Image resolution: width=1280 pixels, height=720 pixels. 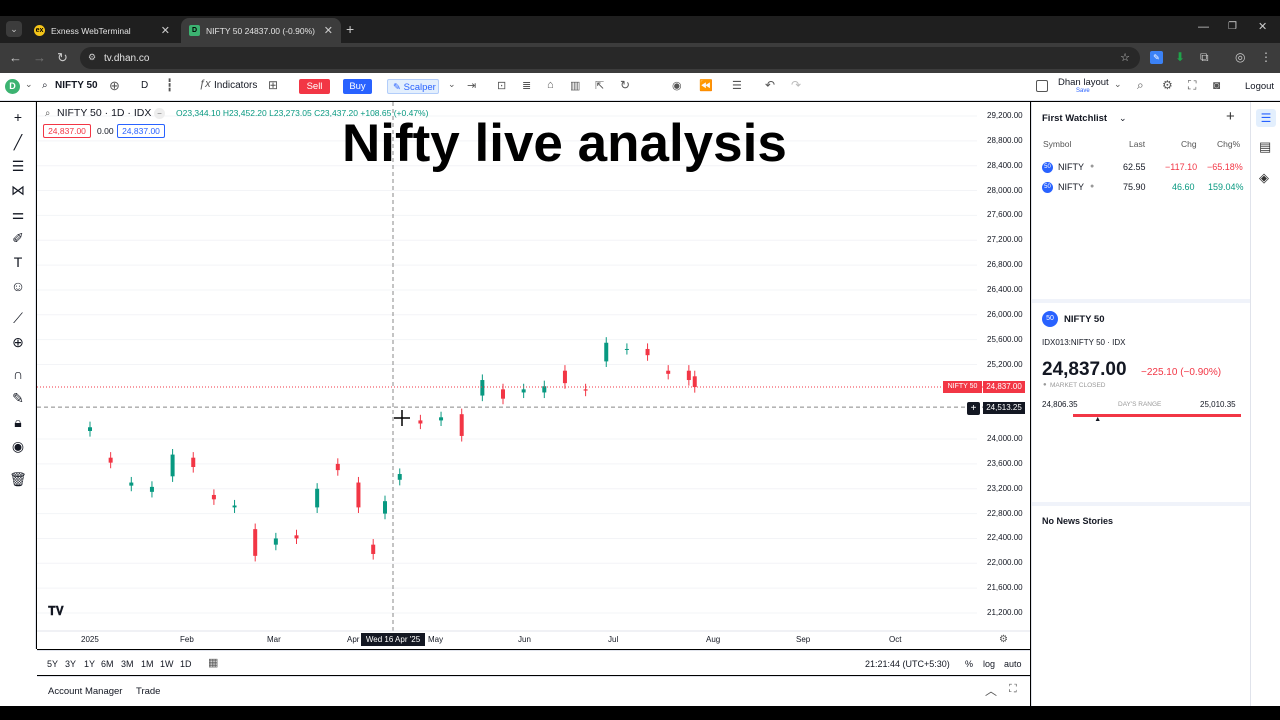 What do you see at coordinates (76, 85) in the screenshot?
I see `symbol-search-input: NIFTY 50` at bounding box center [76, 85].